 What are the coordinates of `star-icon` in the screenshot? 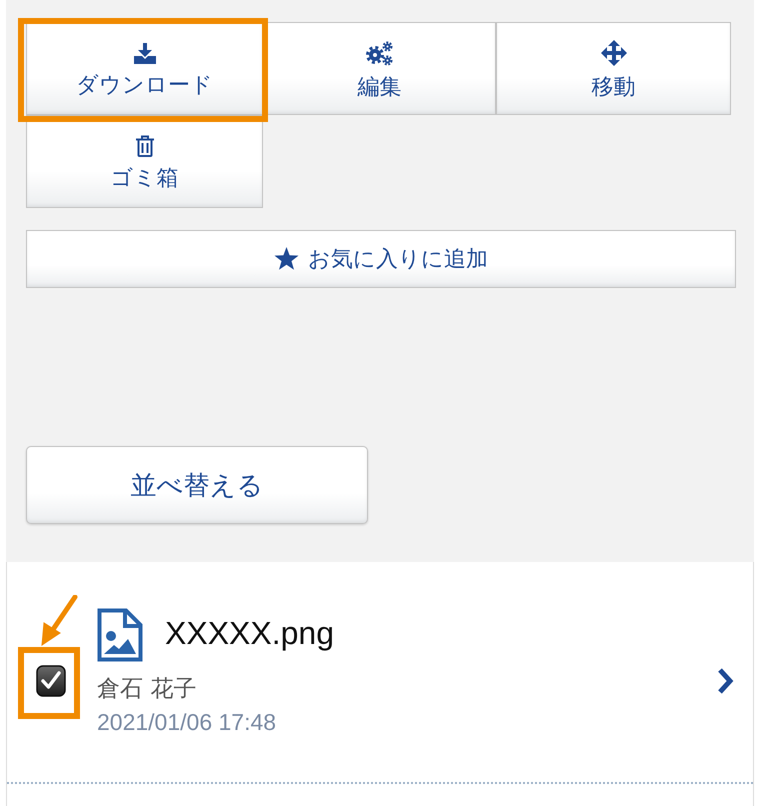 It's located at (286, 259).